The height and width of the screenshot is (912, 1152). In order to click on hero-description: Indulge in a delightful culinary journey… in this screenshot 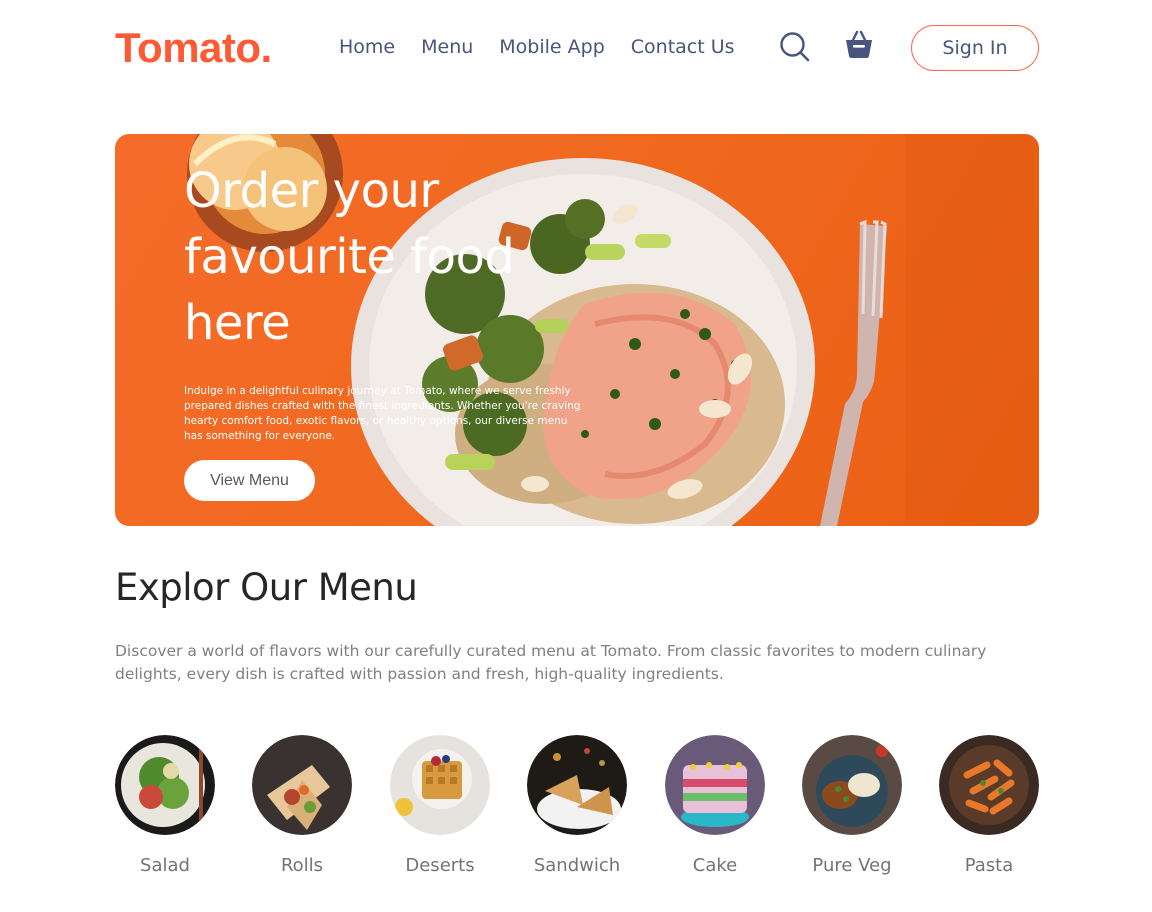, I will do `click(382, 413)`.